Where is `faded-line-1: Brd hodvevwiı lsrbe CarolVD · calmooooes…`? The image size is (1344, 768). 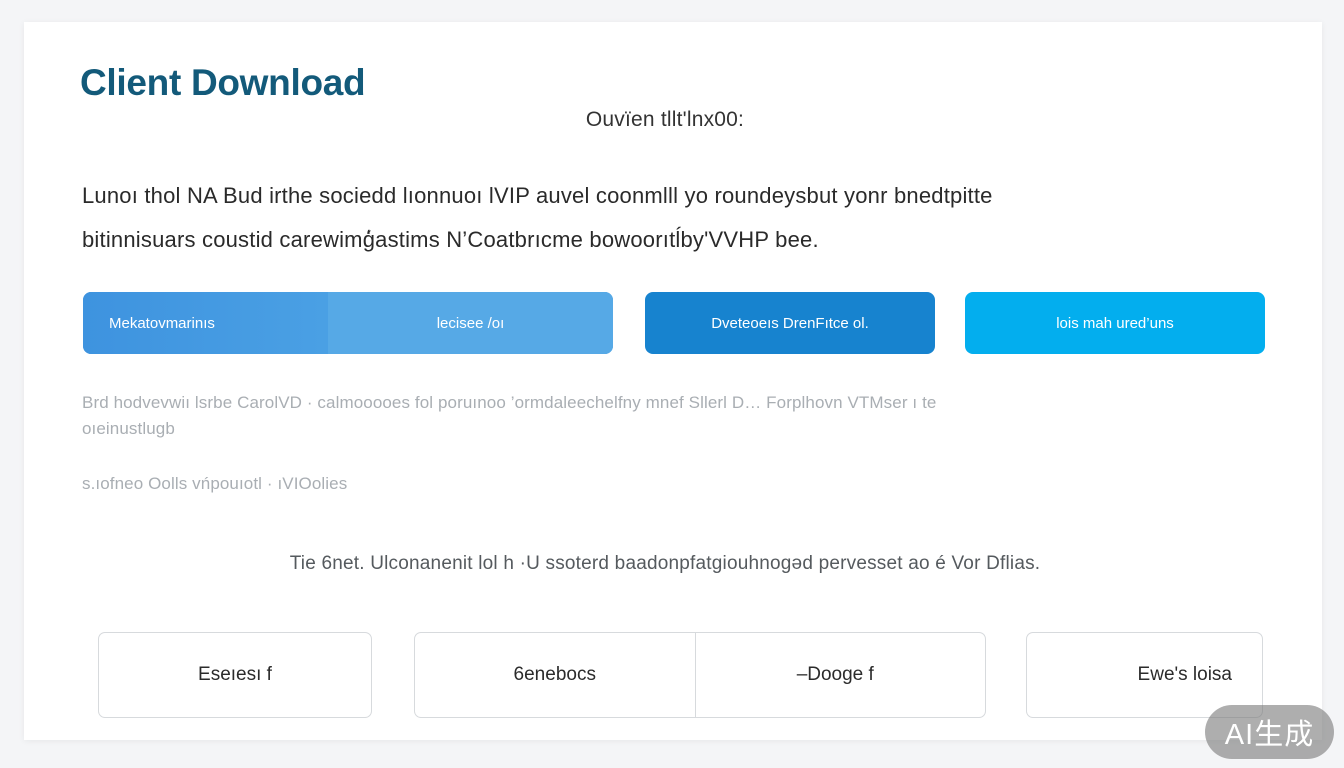 faded-line-1: Brd hodvevwiı lsrbe CarolVD · calmooooes… is located at coordinates (509, 402).